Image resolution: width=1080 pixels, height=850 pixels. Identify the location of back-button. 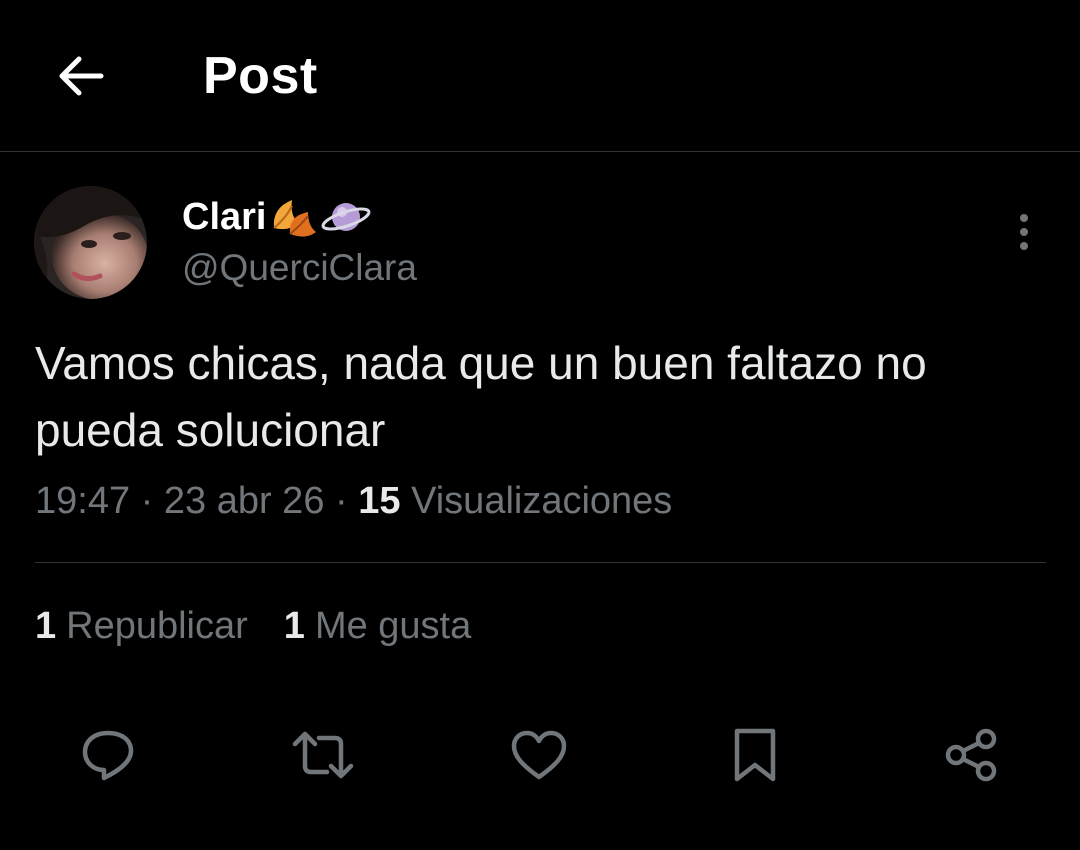
(80, 76).